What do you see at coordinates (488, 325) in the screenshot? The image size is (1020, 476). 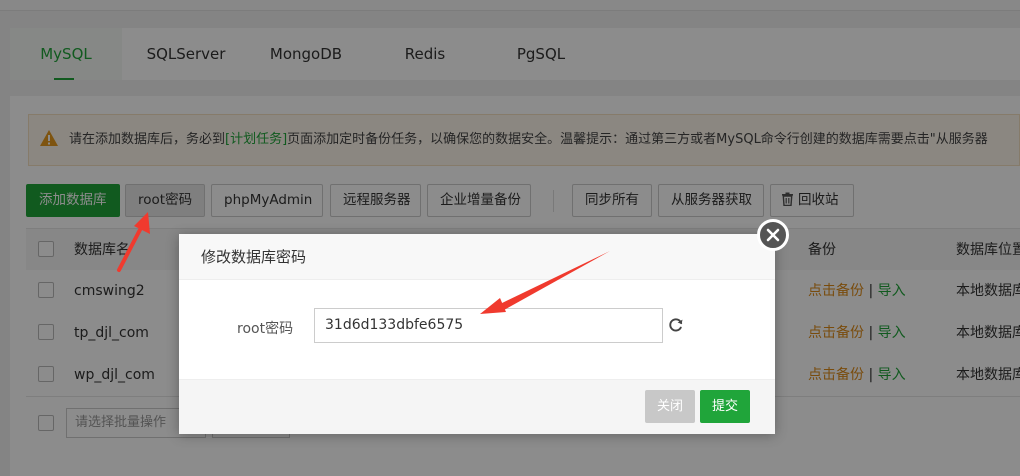 I see `root-password-input: 31d6d133dbfe6575` at bounding box center [488, 325].